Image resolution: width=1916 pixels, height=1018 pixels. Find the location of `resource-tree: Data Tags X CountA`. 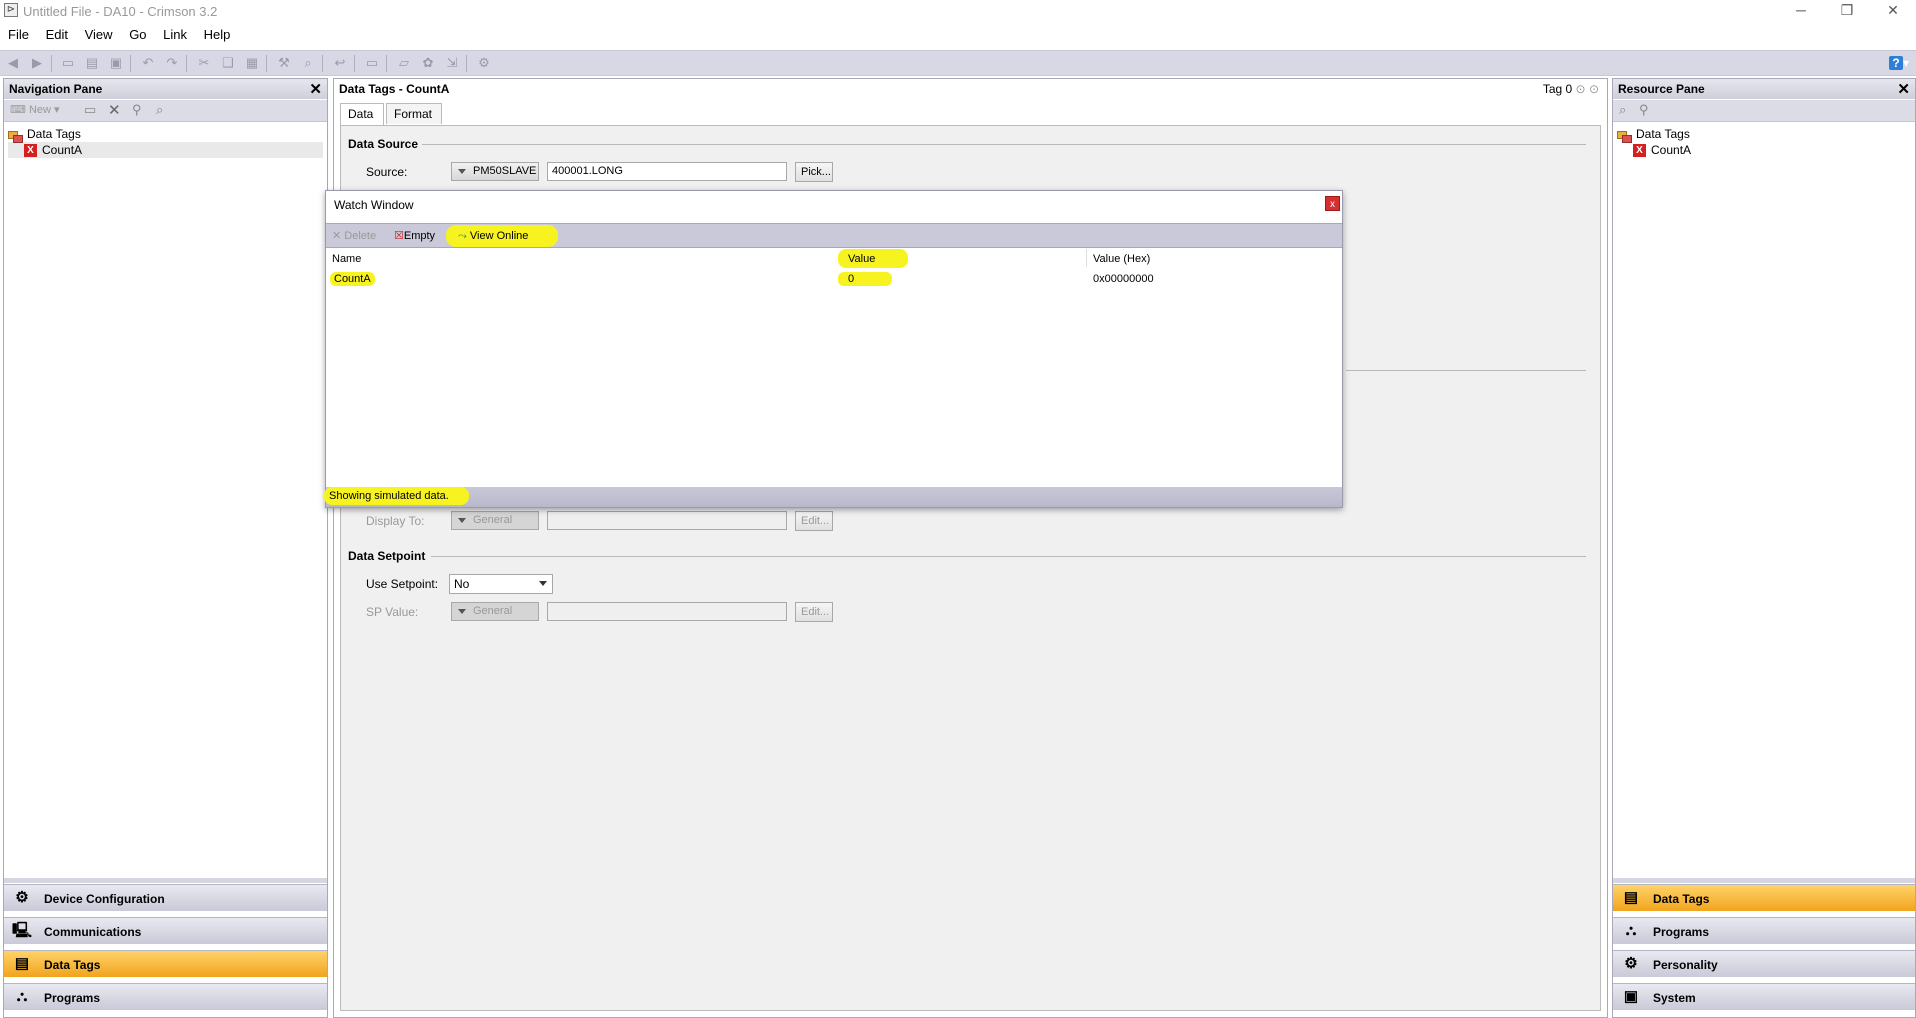

resource-tree: Data Tags X CountA is located at coordinates (1764, 142).